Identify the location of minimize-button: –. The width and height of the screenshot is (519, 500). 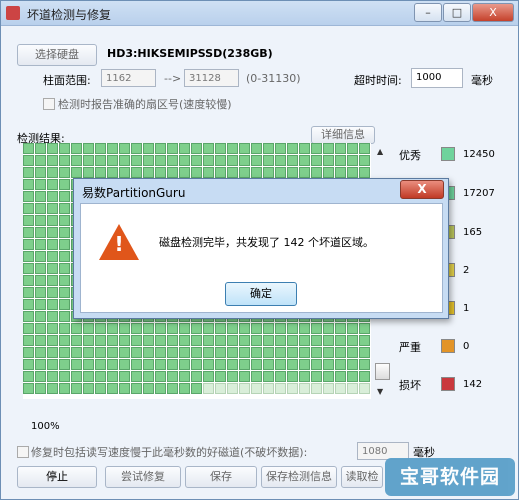
(428, 12).